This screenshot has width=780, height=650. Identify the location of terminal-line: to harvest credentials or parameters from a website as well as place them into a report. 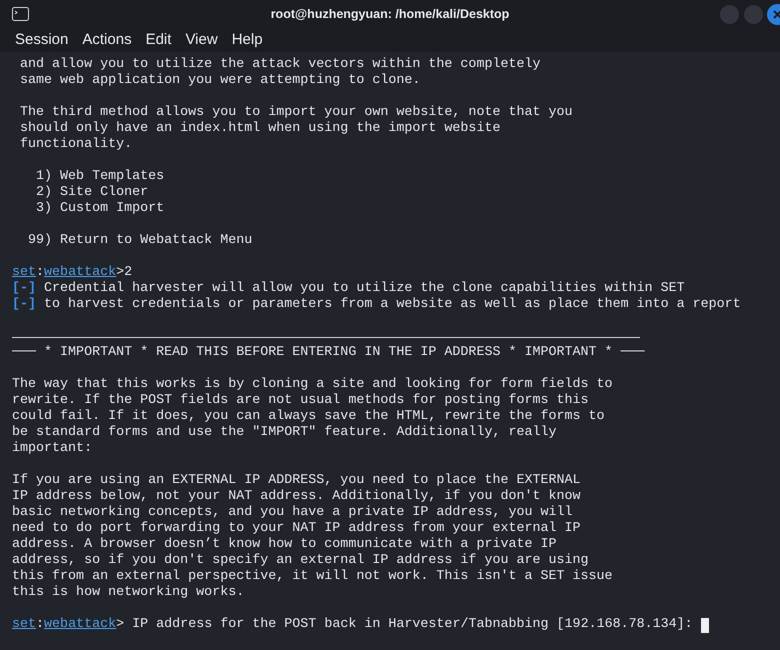
(392, 305).